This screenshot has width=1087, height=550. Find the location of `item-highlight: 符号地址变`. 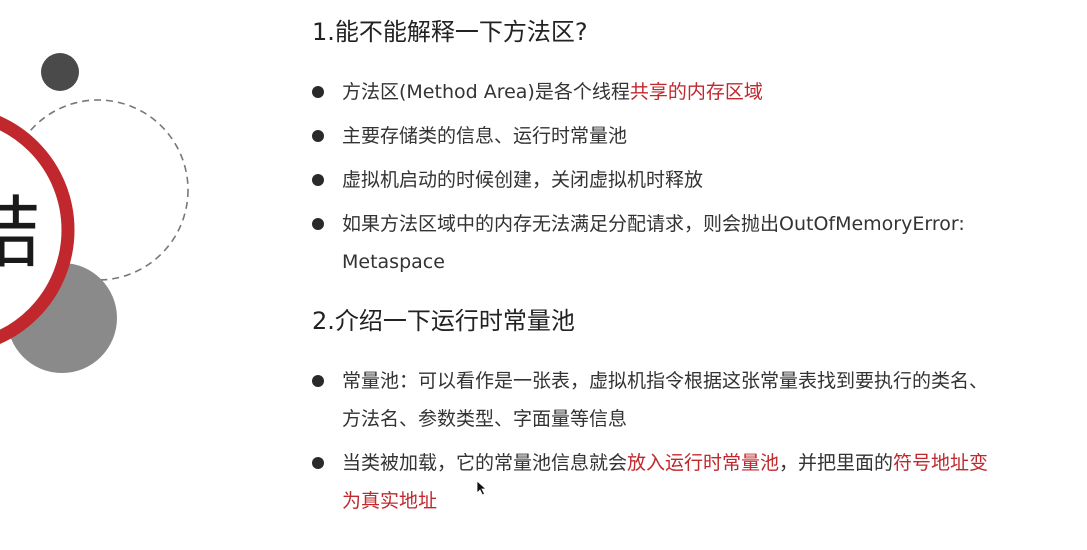

item-highlight: 符号地址变 is located at coordinates (941, 463).